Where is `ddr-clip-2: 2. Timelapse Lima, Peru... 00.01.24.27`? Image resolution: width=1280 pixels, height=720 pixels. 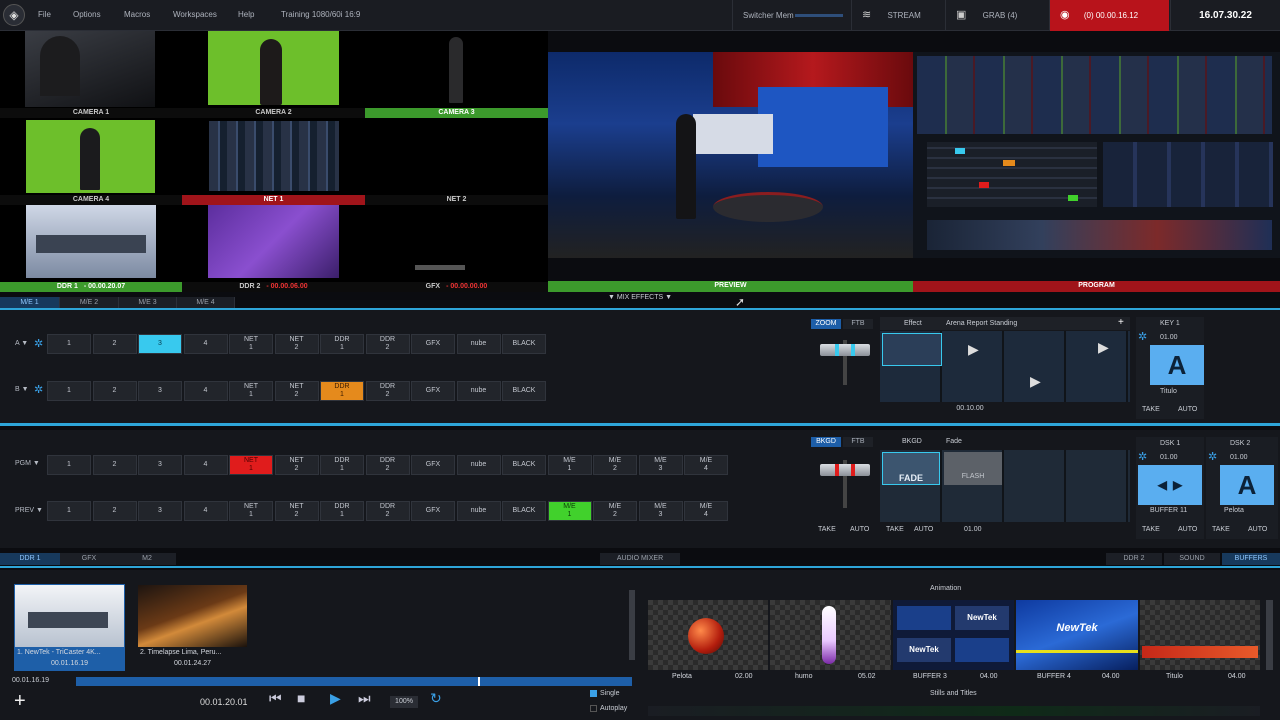 ddr-clip-2: 2. Timelapse Lima, Peru... 00.01.24.27 is located at coordinates (192, 627).